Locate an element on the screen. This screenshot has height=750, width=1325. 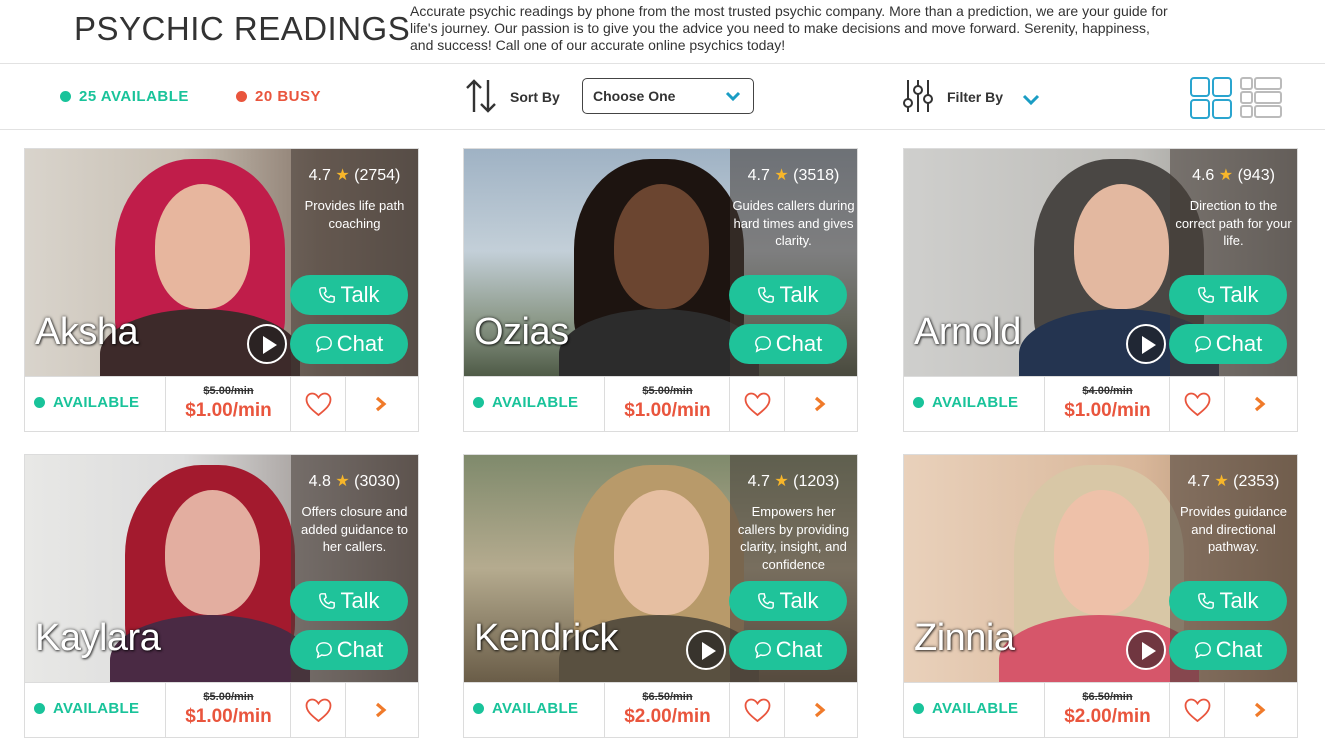
rating: 4.7 ★ (2353) is located at coordinates (1233, 481).